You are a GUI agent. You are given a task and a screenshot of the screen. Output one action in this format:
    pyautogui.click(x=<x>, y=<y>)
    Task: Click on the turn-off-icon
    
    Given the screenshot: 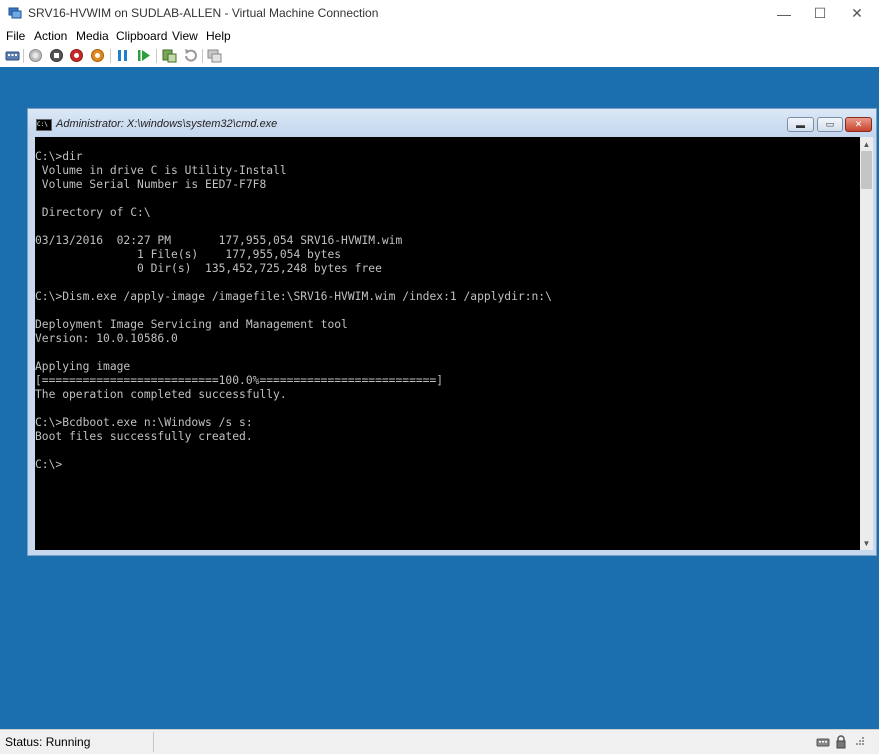 What is the action you would take?
    pyautogui.click(x=56, y=55)
    